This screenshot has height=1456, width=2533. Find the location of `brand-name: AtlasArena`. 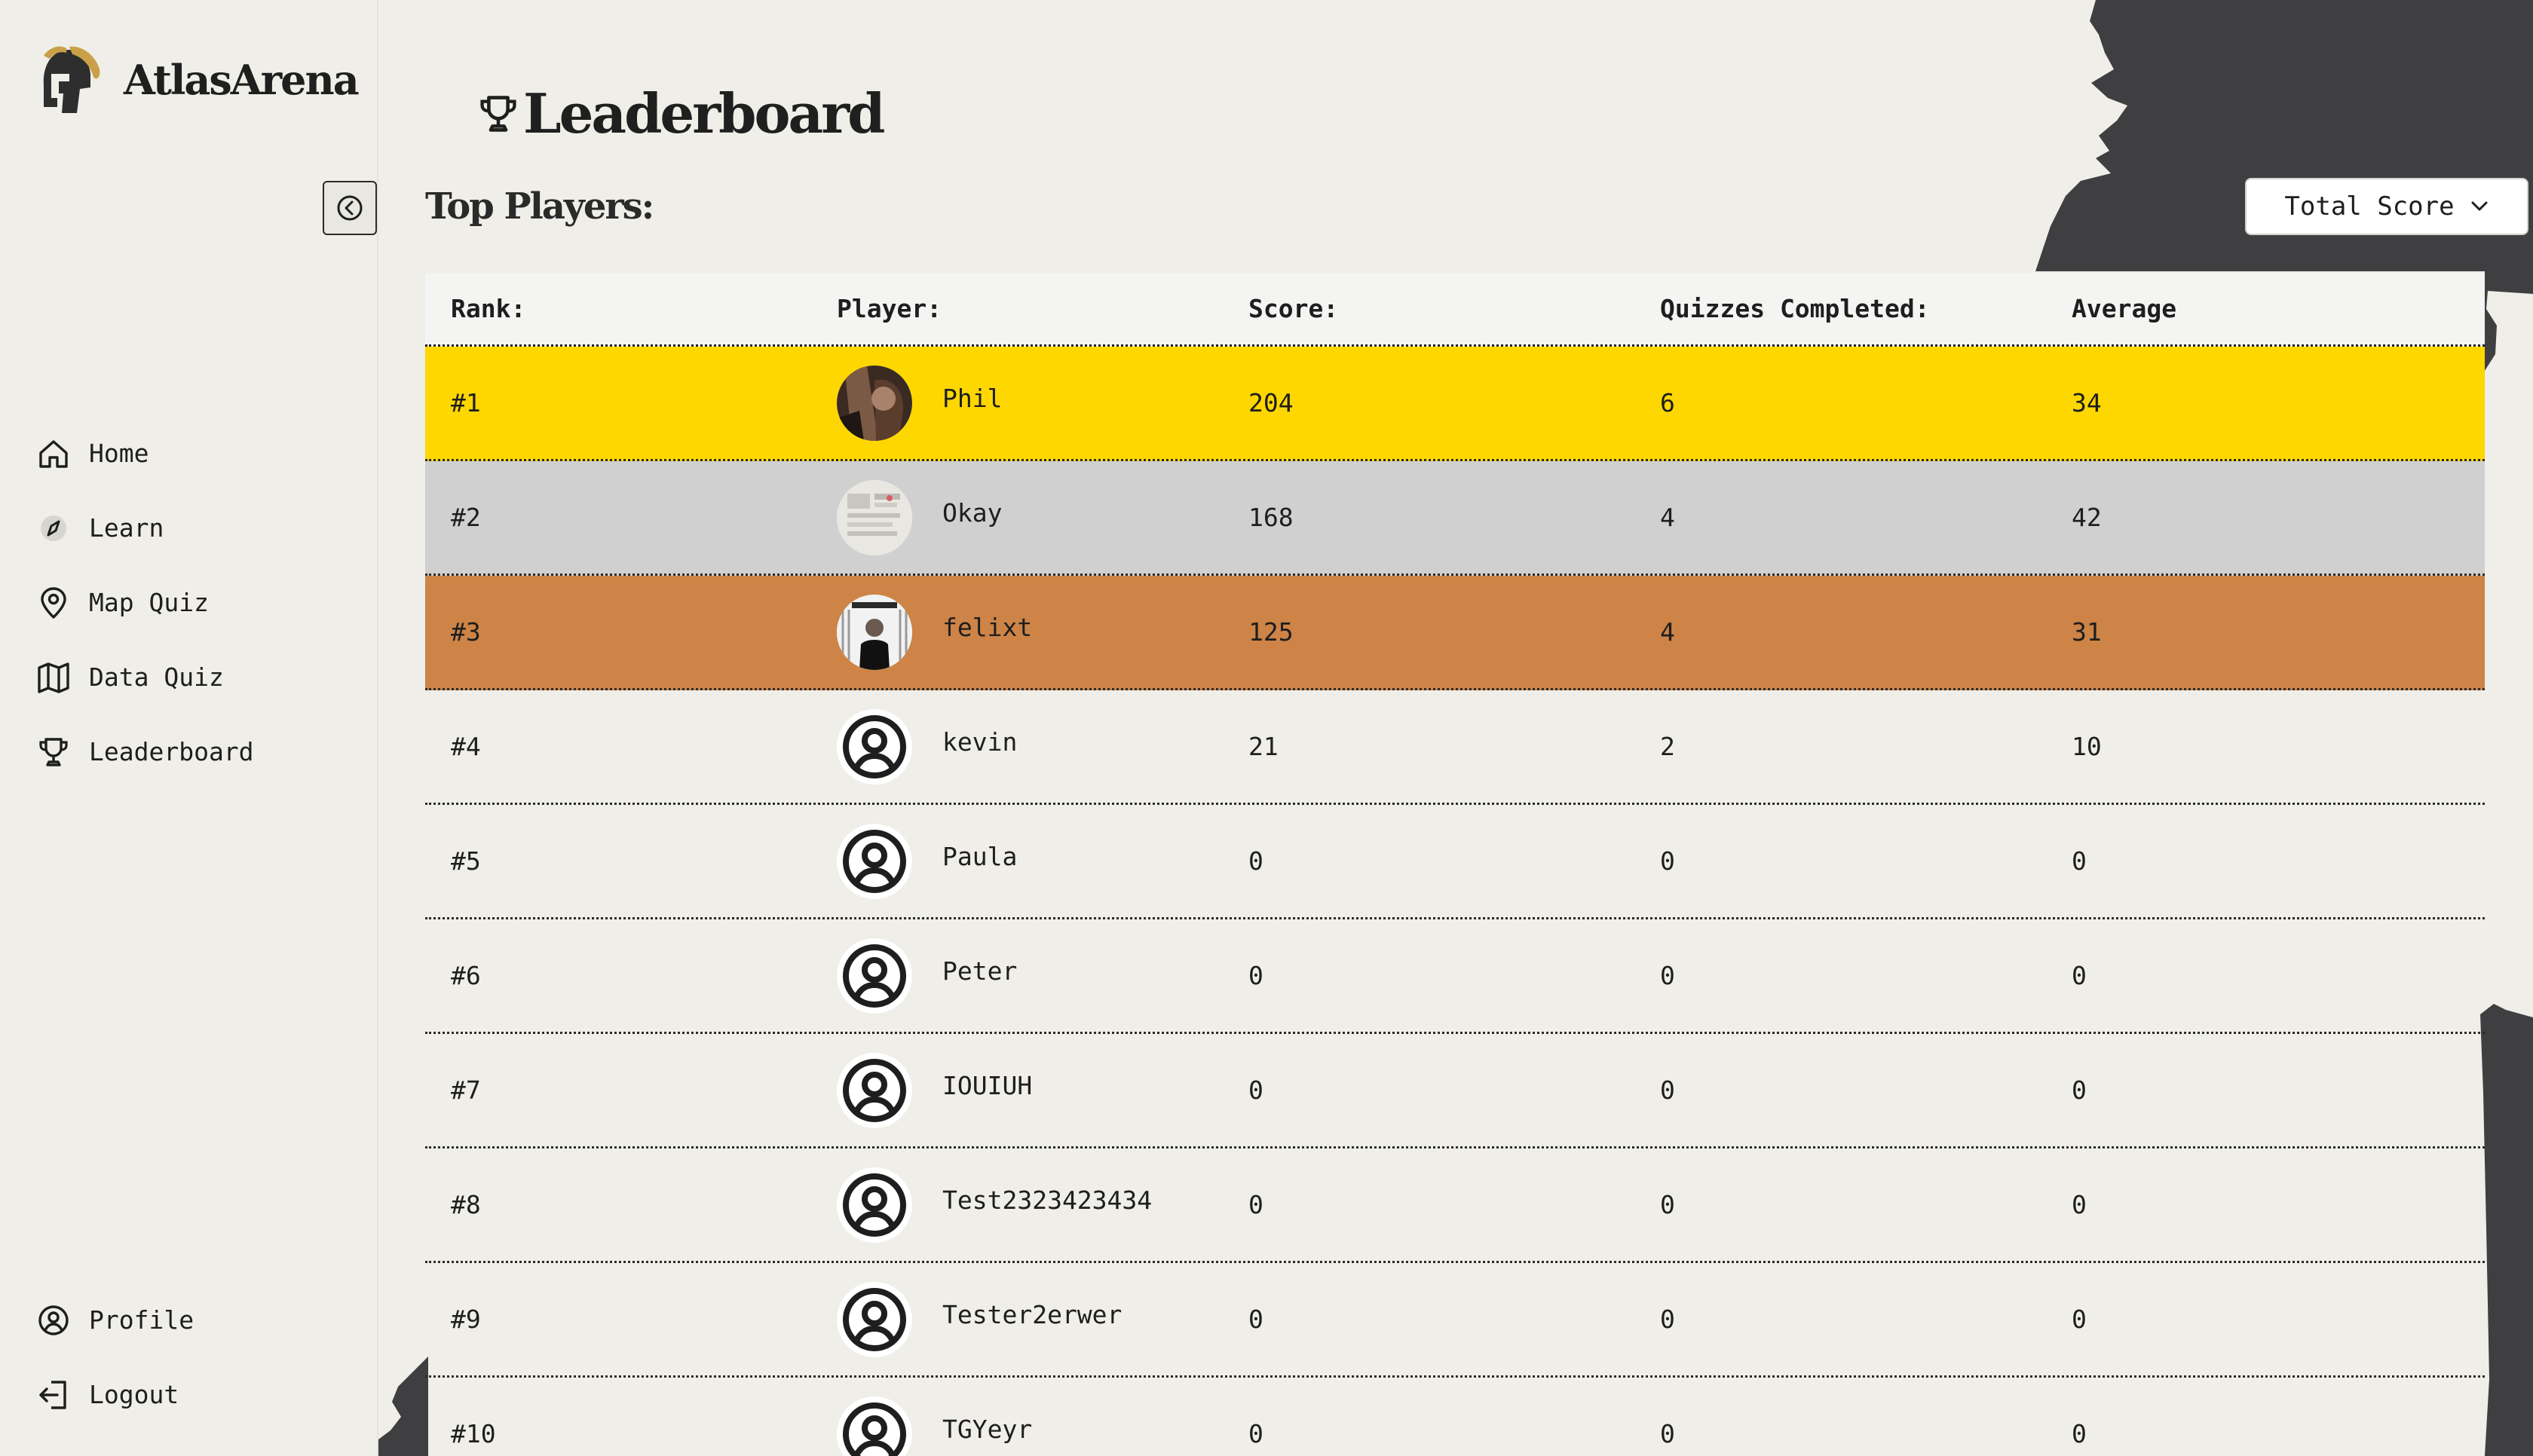

brand-name: AtlasArena is located at coordinates (242, 80).